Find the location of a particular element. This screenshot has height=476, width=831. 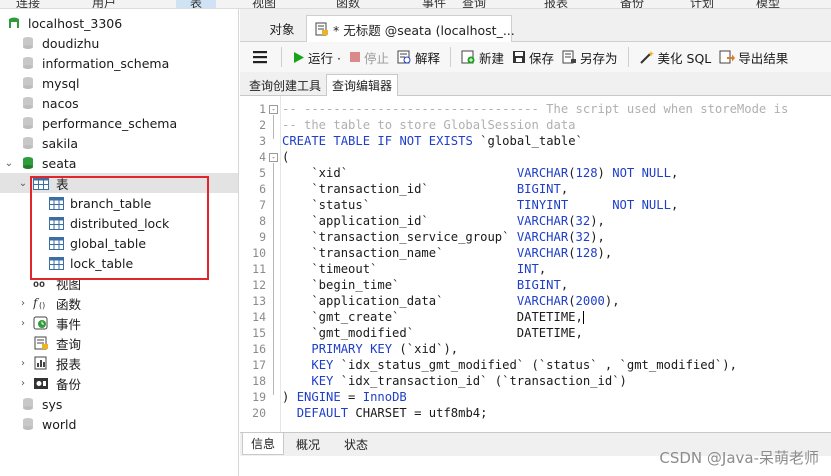

folder-label: 备份 is located at coordinates (69, 384).